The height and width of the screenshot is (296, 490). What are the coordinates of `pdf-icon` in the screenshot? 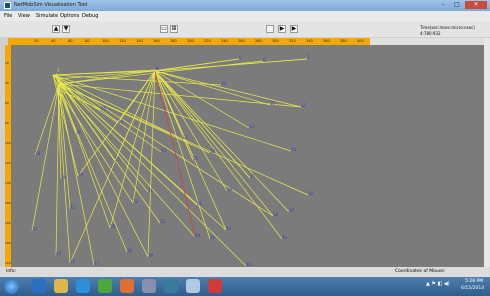 It's located at (215, 286).